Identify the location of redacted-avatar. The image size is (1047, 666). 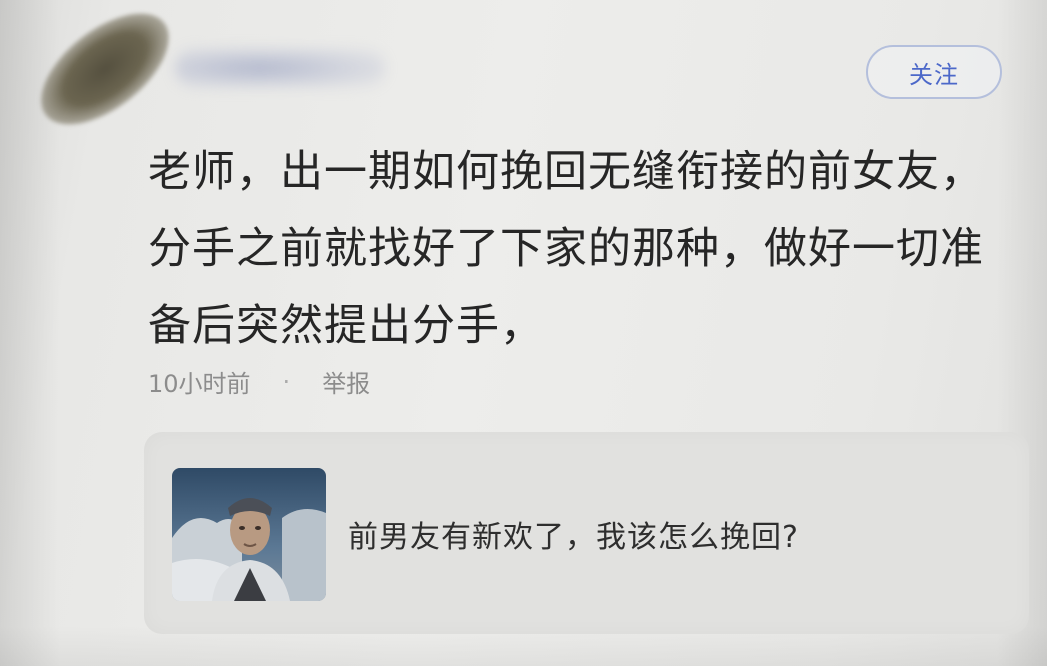
(105, 73).